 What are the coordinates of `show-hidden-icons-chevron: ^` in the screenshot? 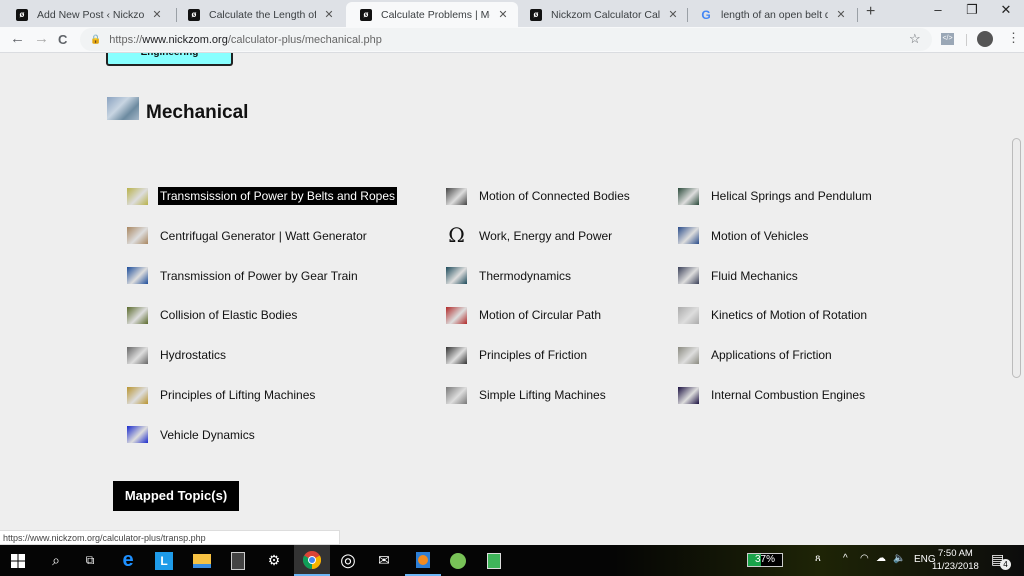 It's located at (845, 558).